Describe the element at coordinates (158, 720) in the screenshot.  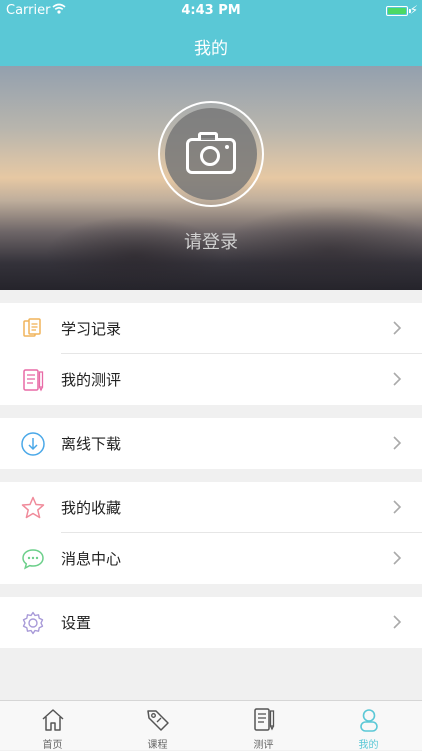
I see `tag-icon` at that location.